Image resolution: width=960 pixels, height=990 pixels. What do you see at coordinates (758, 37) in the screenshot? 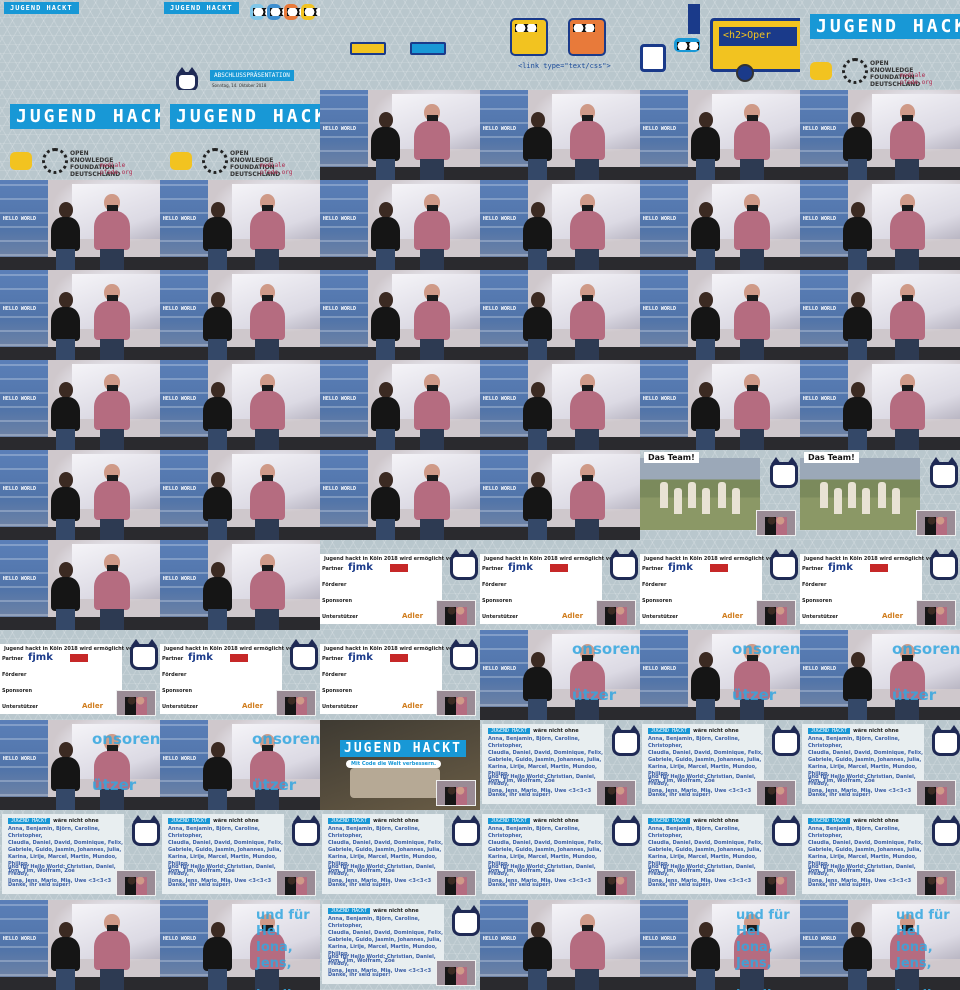
I see `bus-window-text: <h2>Oper` at bounding box center [758, 37].